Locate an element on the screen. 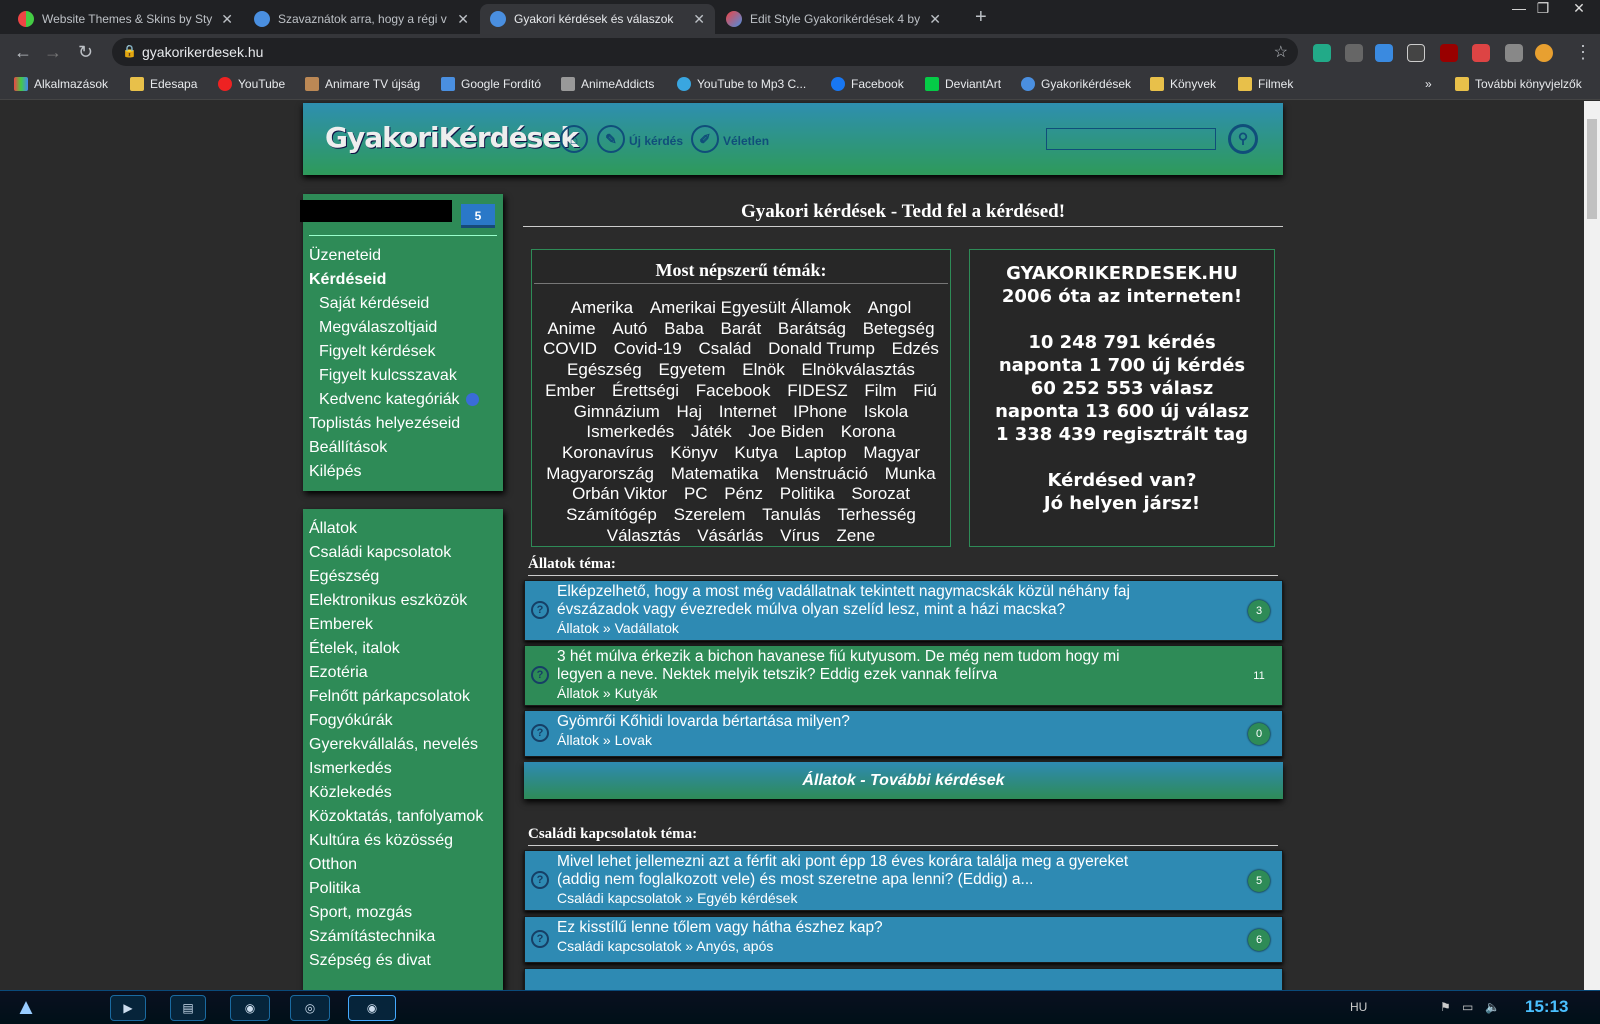 Image resolution: width=1600 pixels, height=1024 pixels. extension-check-icon is located at coordinates (1322, 53).